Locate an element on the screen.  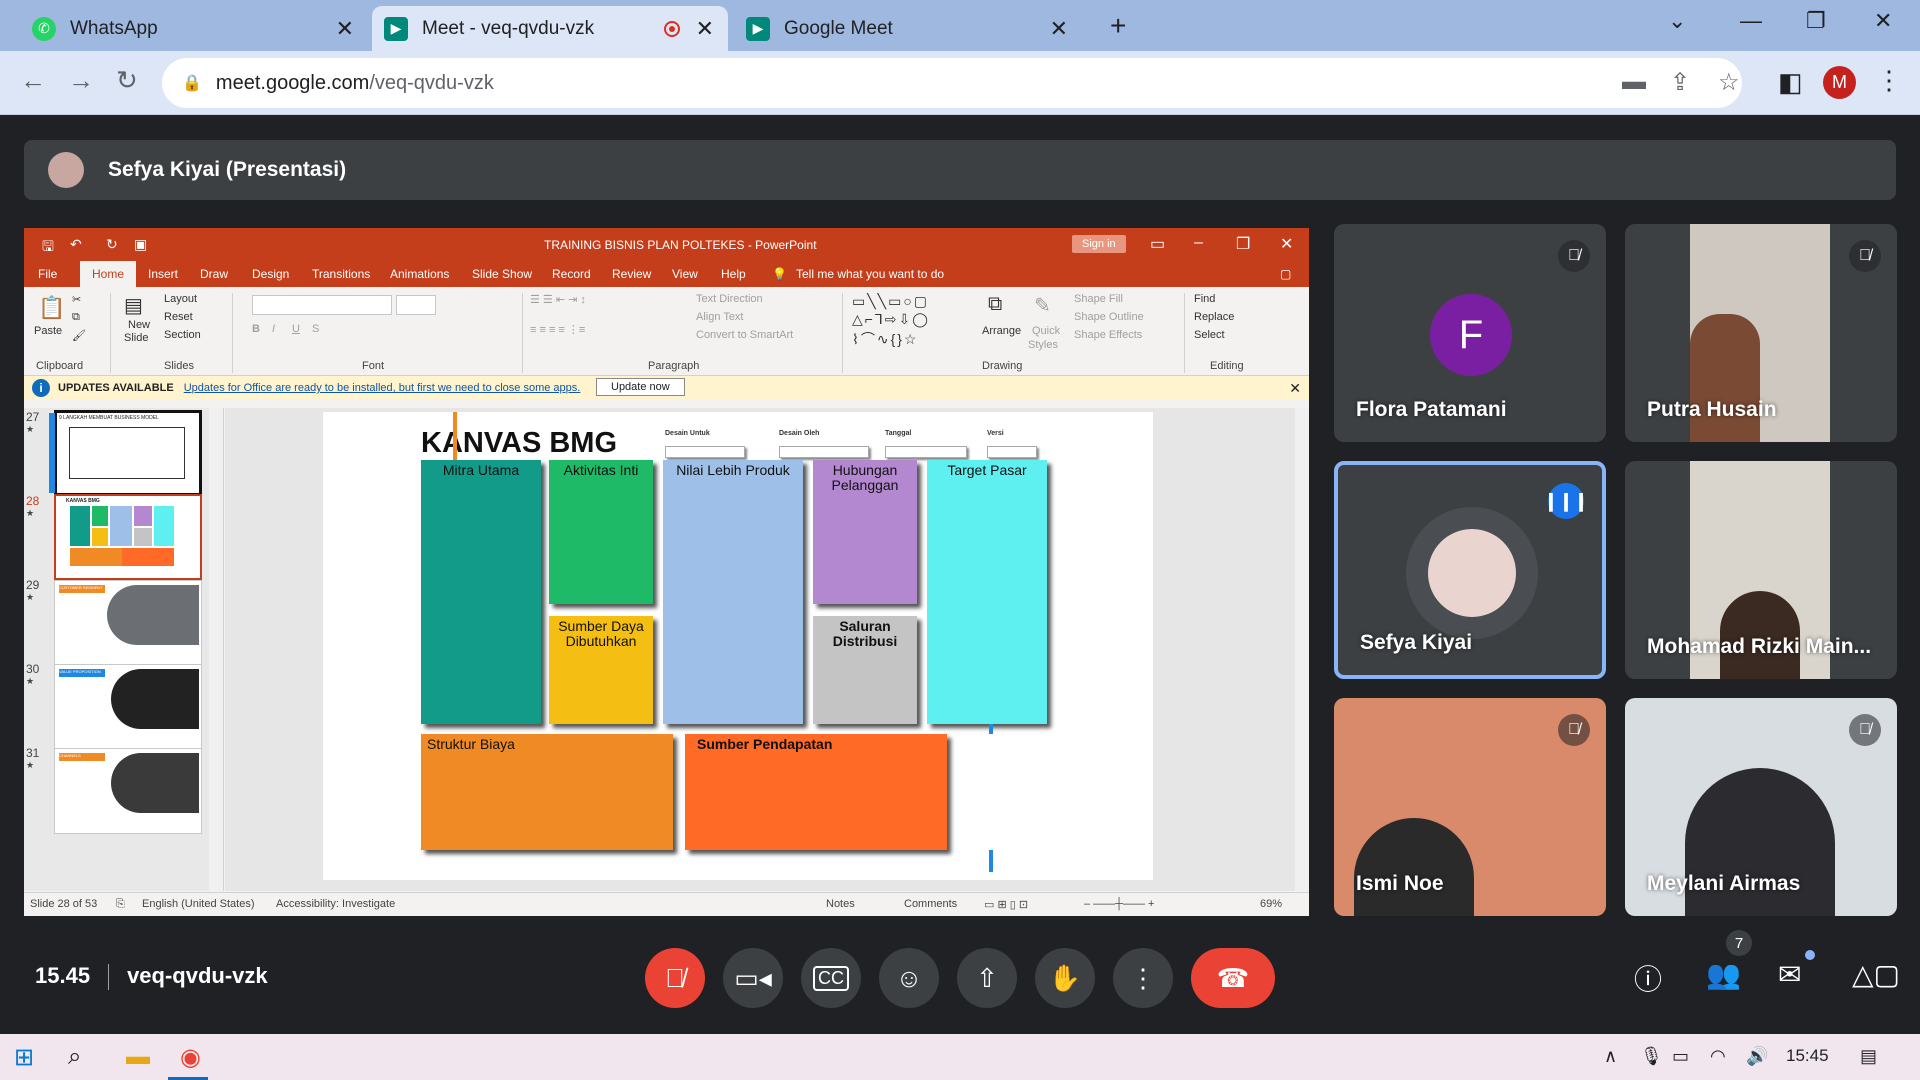
activities-icon: △▢ is located at coordinates (1876, 974).